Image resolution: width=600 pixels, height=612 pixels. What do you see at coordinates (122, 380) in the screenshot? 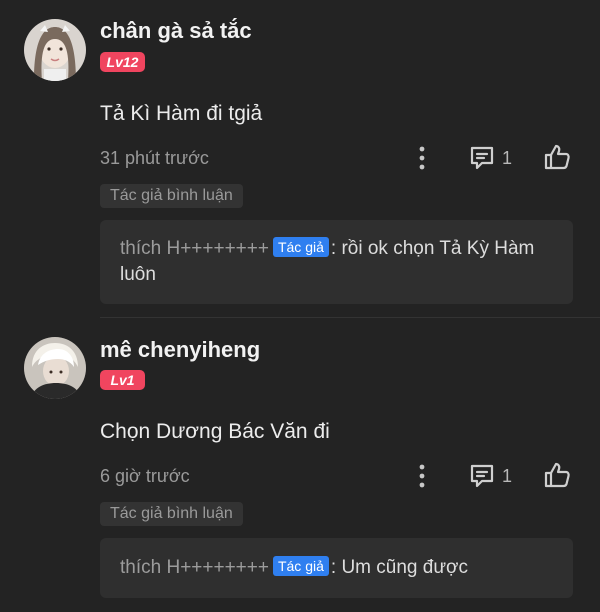
I see `level-badge: Lv1` at bounding box center [122, 380].